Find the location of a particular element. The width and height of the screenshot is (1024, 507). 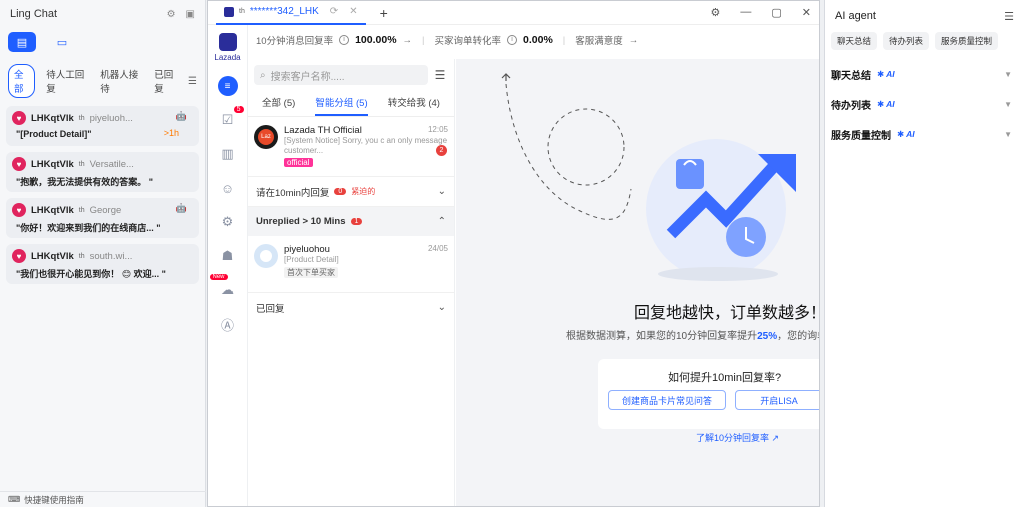

conversation-name: piyeluohou is located at coordinates (307, 249).